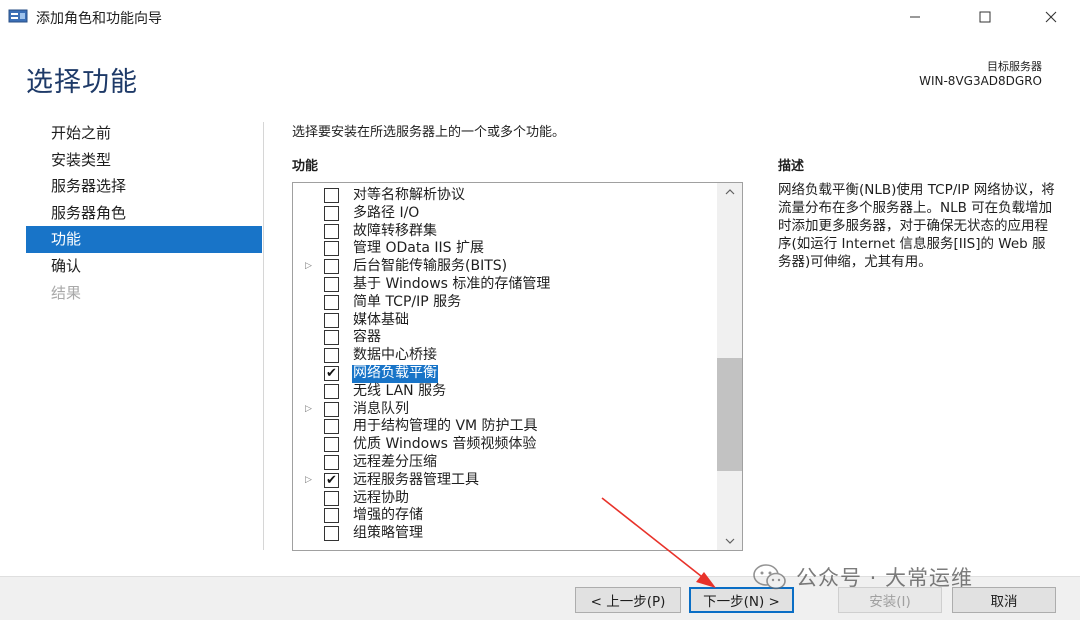  What do you see at coordinates (399, 392) in the screenshot?
I see `feature-label: 无线 LAN 服务` at bounding box center [399, 392].